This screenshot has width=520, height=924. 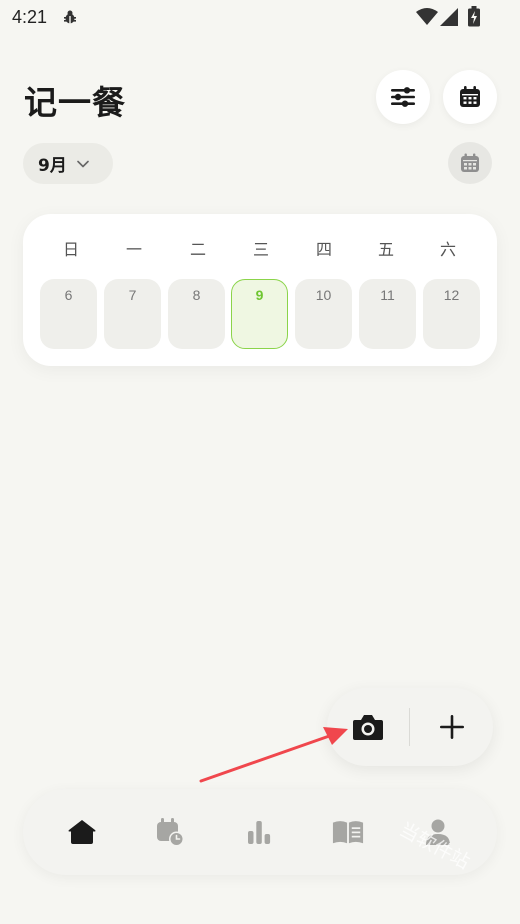 I want to click on calendar-button, so click(x=470, y=97).